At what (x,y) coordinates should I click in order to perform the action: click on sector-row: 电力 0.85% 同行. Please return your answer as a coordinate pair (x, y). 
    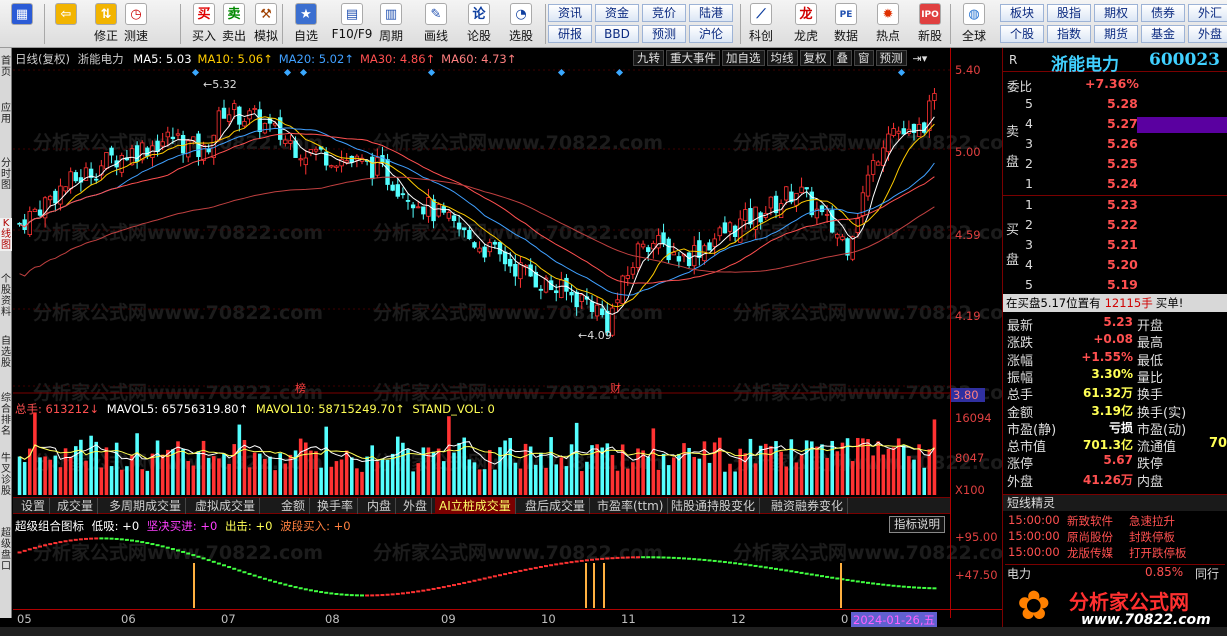
    Looking at the image, I should click on (1115, 573).